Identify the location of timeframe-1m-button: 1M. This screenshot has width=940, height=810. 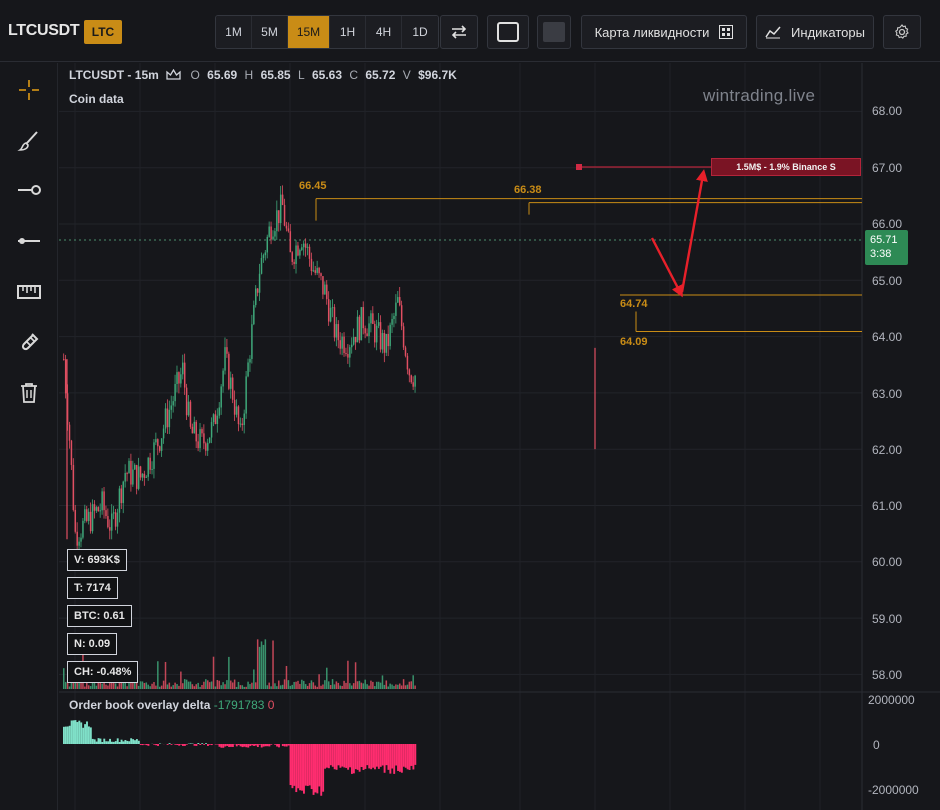
(234, 32).